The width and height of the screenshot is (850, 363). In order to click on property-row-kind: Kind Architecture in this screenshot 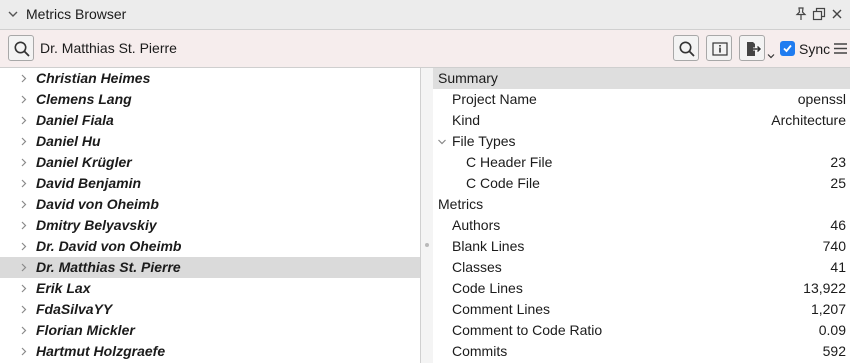, I will do `click(641, 120)`.